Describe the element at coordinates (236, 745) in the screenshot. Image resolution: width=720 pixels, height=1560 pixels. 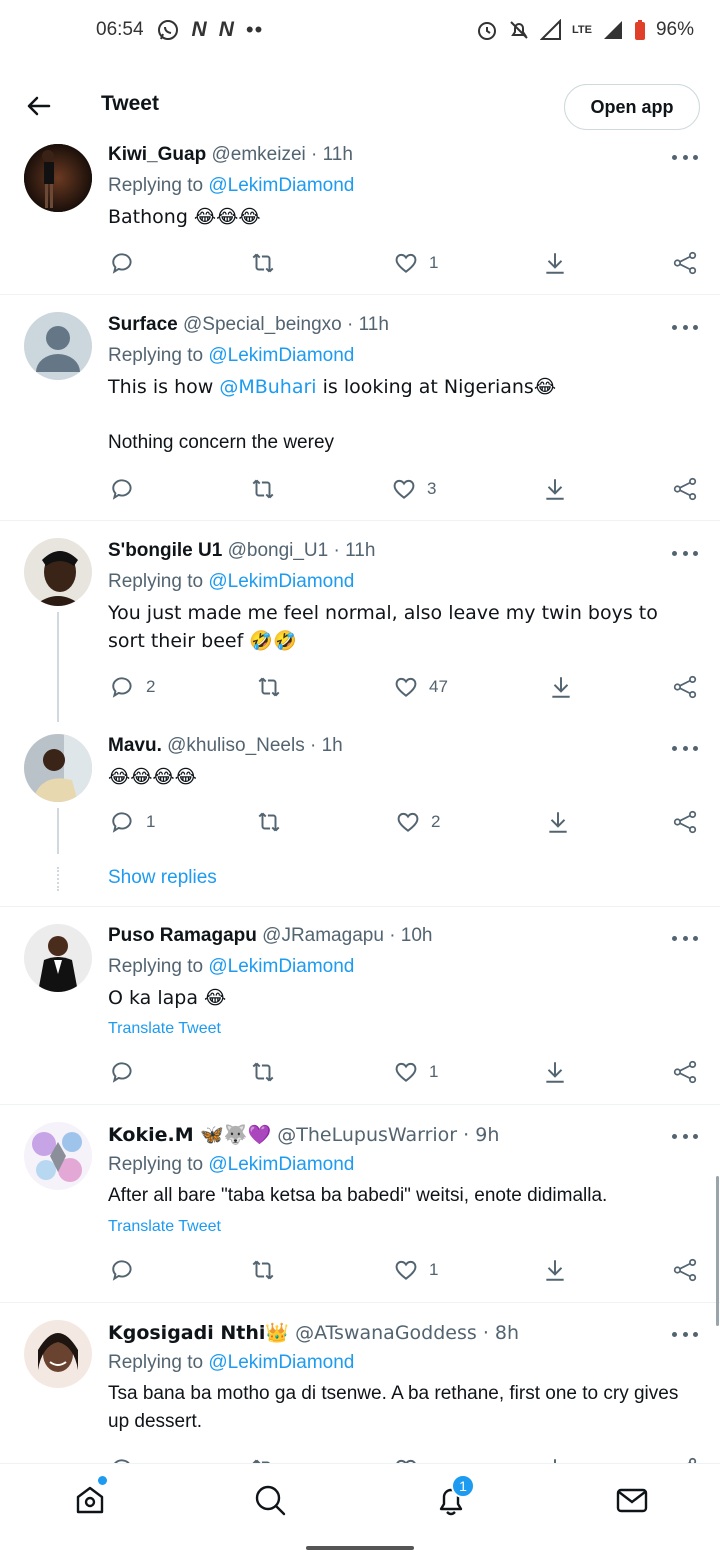
I see `user-handle: @khuliso_Neels` at that location.